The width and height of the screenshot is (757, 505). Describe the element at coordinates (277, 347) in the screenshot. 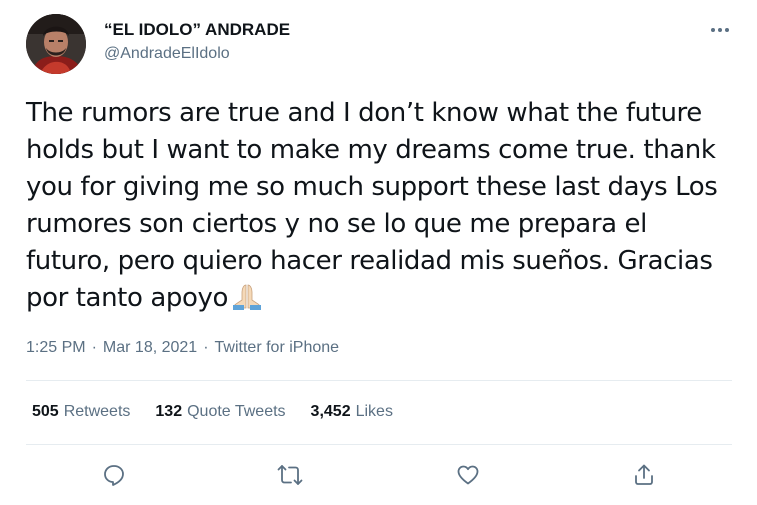

I see `tweet-source: Twitter for iPhone` at that location.